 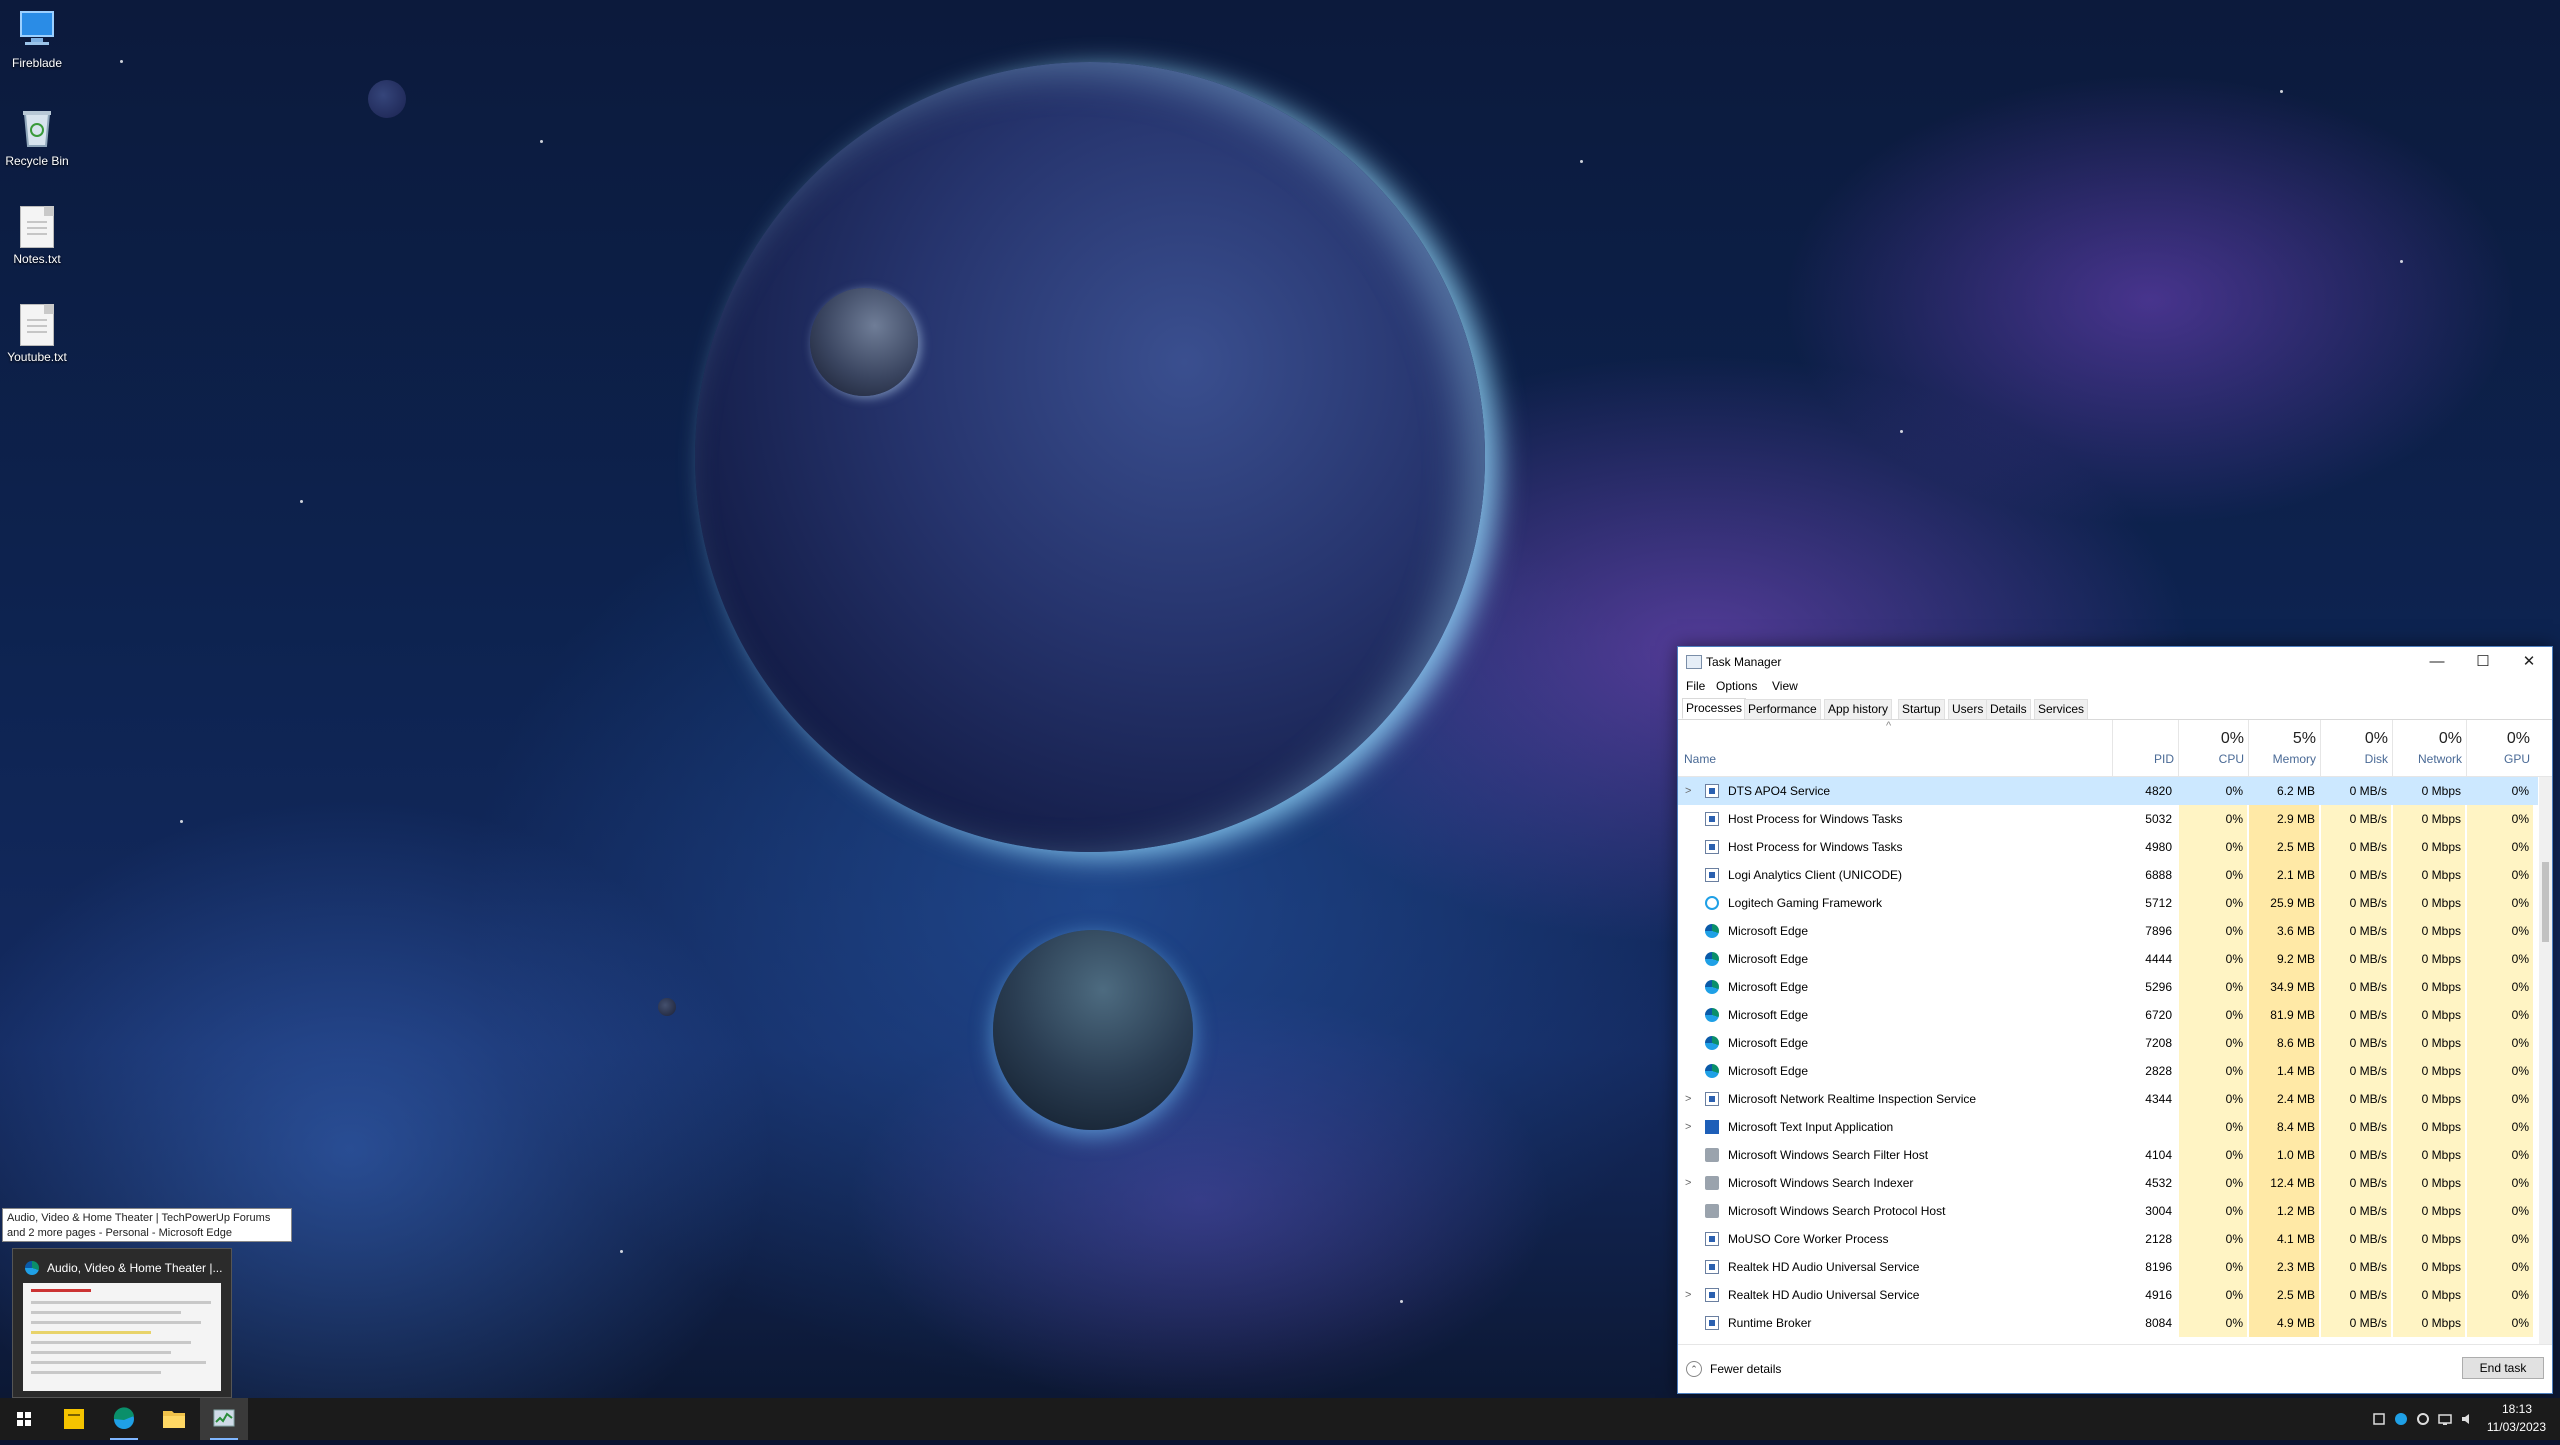 I want to click on process-row: Microsoft Edge 4444 0% 9.2 MB 0 MB/s 0 Mbps 0%, so click(x=2108, y=959).